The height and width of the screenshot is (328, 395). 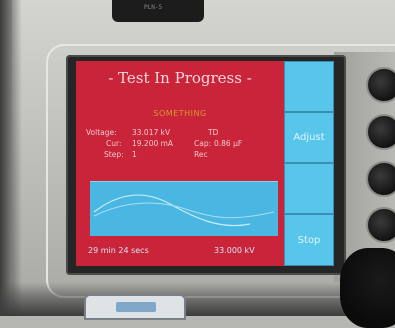 What do you see at coordinates (213, 132) in the screenshot?
I see `td-label: TD` at bounding box center [213, 132].